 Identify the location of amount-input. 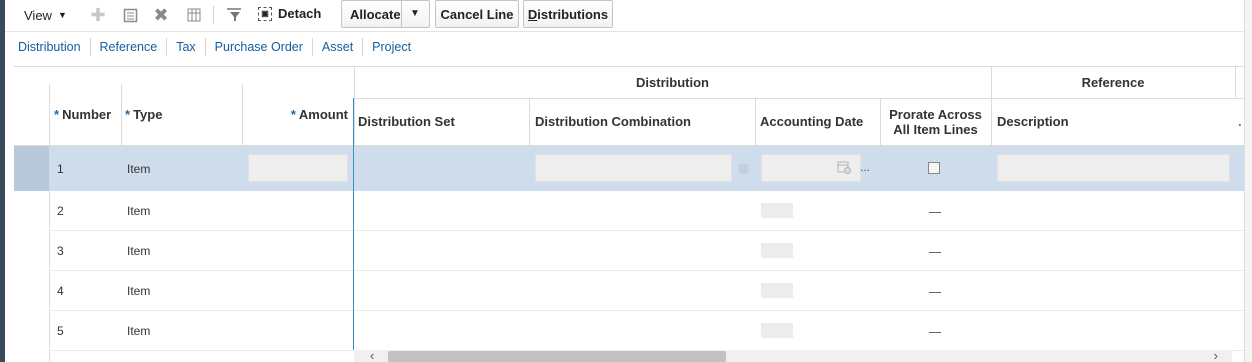
(298, 168).